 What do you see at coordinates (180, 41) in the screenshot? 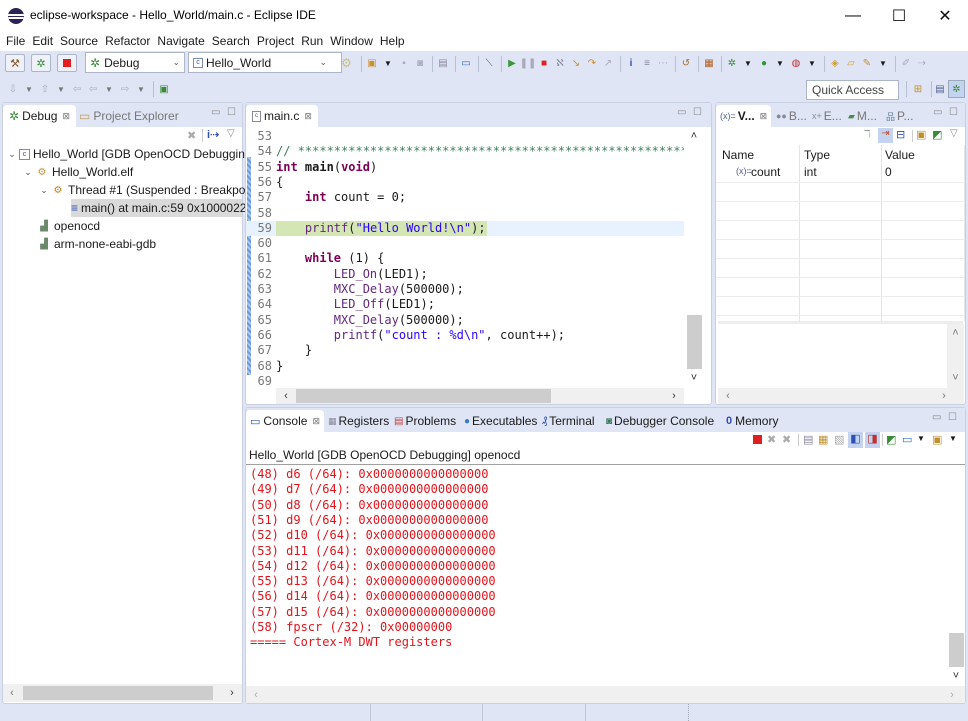
I see `menu-navigate: Navigate` at bounding box center [180, 41].